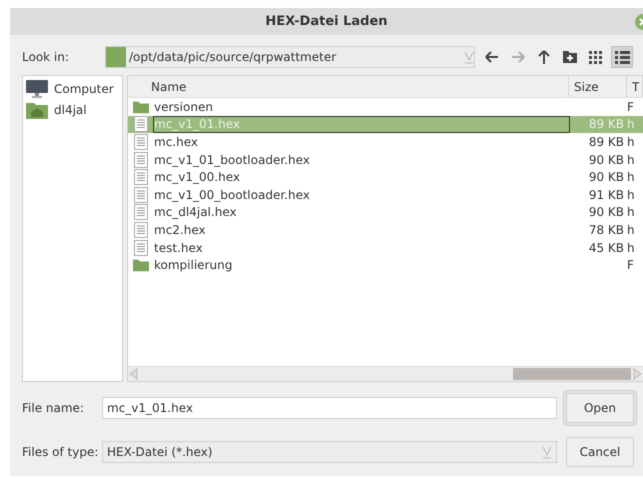 This screenshot has width=643, height=478. Describe the element at coordinates (176, 141) in the screenshot. I see `file-name-cell: mc.hex` at that location.